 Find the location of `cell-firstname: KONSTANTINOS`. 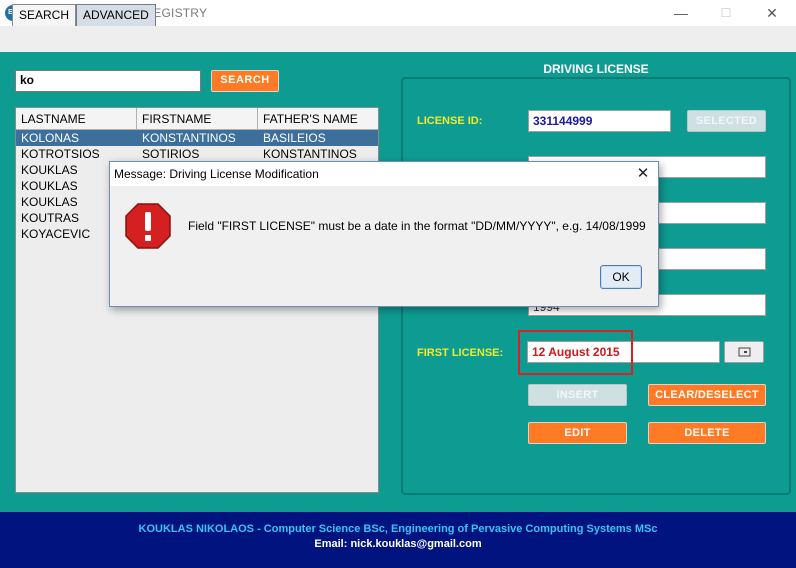

cell-firstname: KONSTANTINOS is located at coordinates (189, 138).